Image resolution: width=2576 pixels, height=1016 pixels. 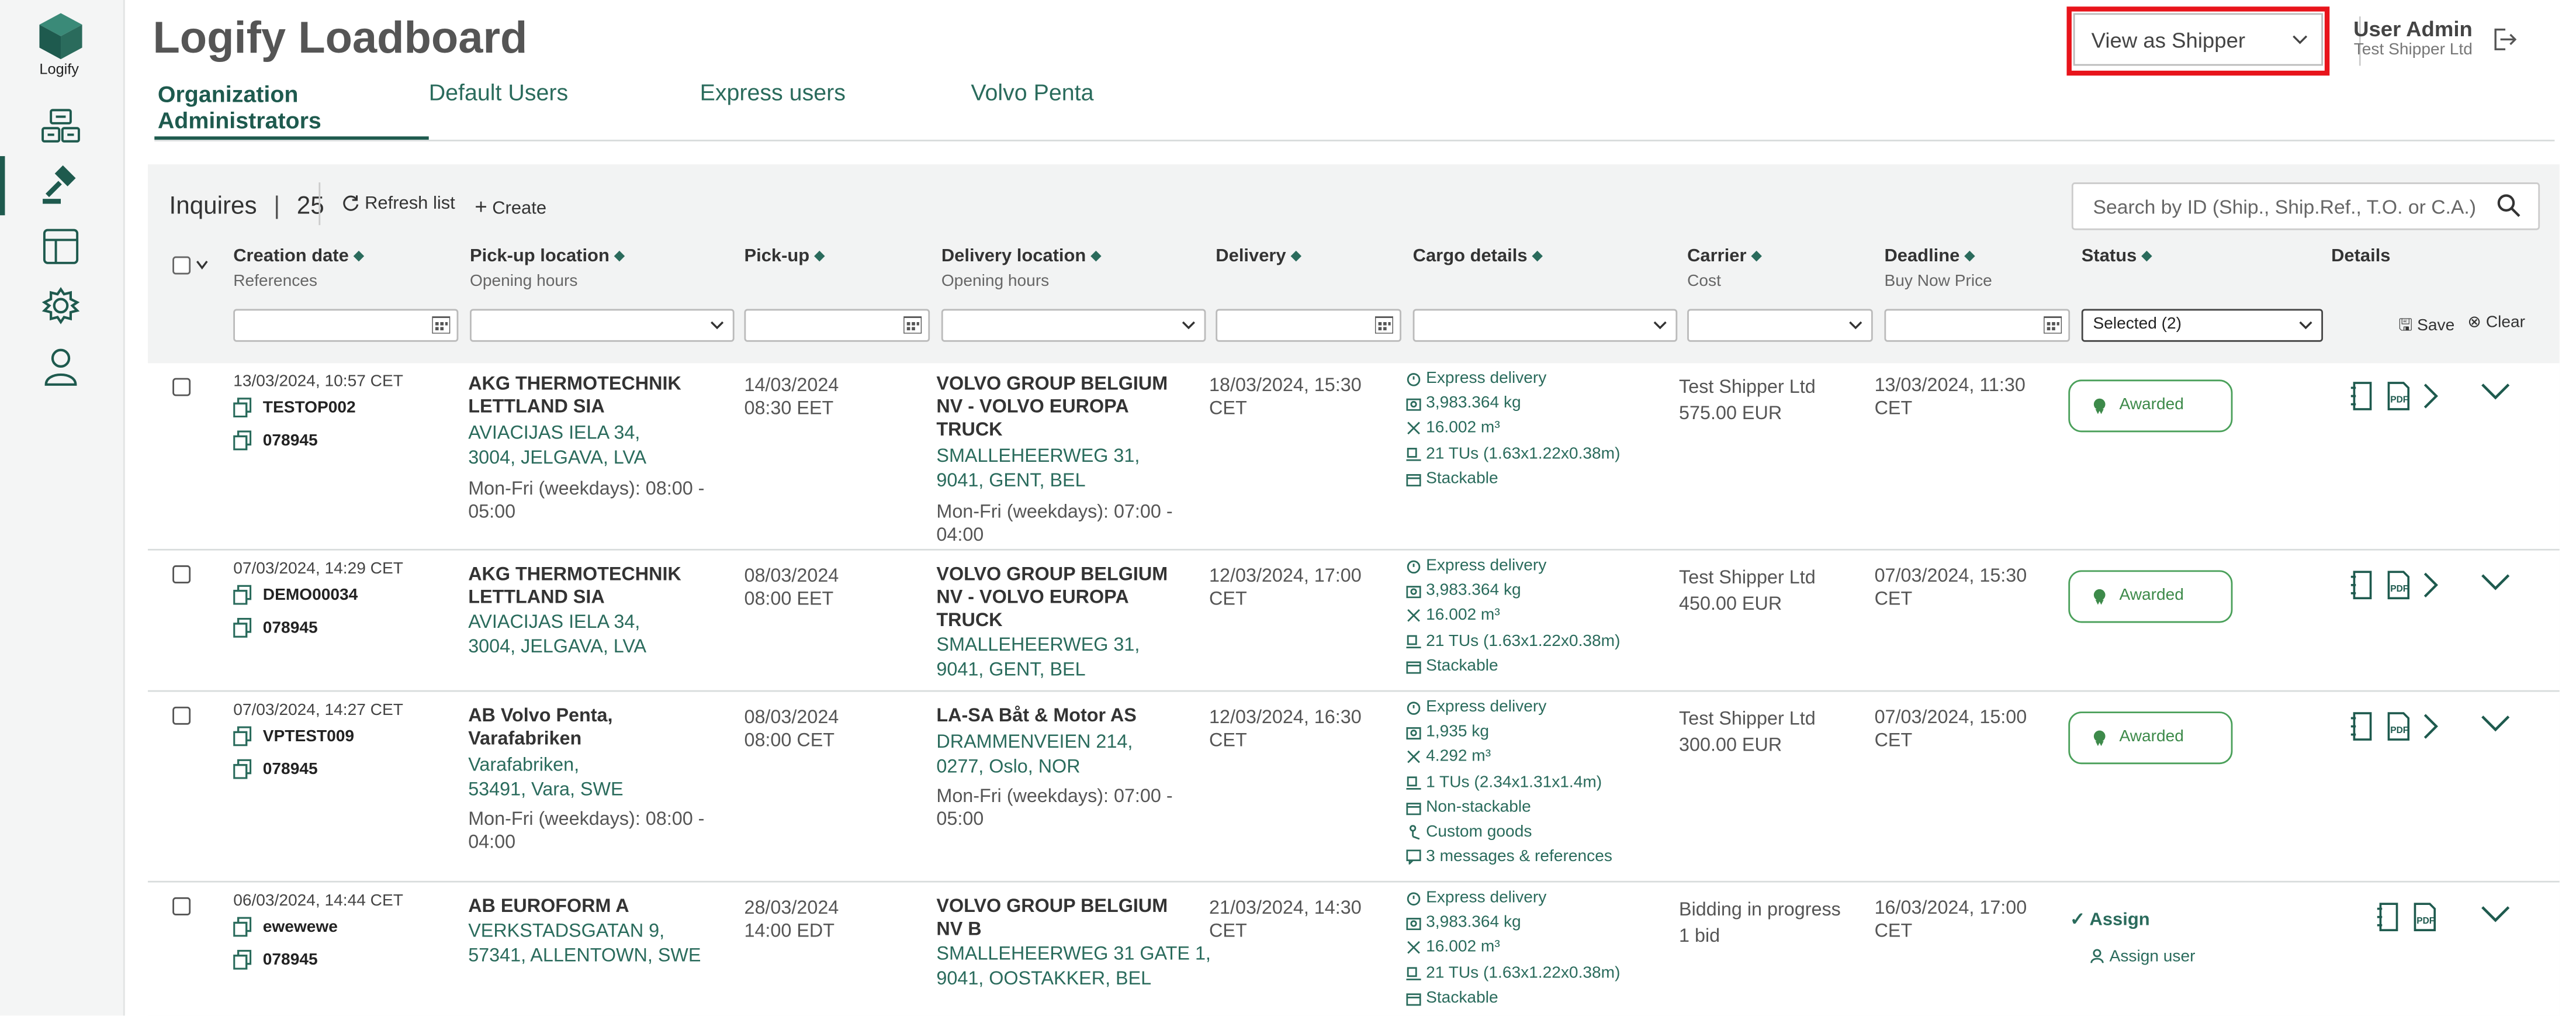 What do you see at coordinates (256, 107) in the screenshot?
I see `tab-organization-administrators: Organization Administrators` at bounding box center [256, 107].